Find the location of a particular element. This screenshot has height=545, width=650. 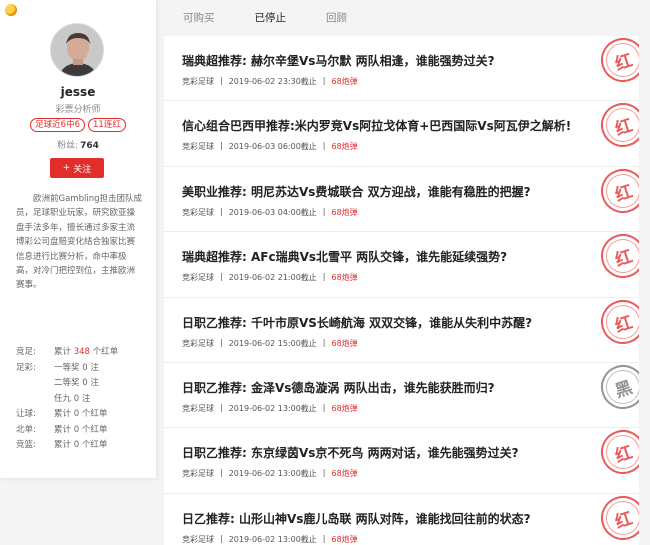

achievement-tag: 足球近6中6 is located at coordinates (57, 125).